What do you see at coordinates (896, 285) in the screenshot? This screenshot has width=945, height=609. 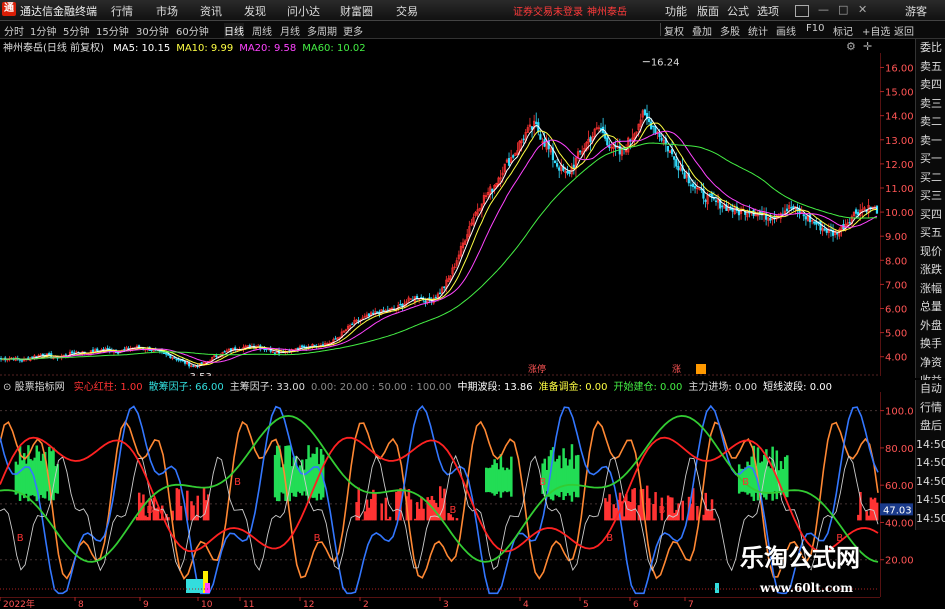 I see `price-label: 7.00` at bounding box center [896, 285].